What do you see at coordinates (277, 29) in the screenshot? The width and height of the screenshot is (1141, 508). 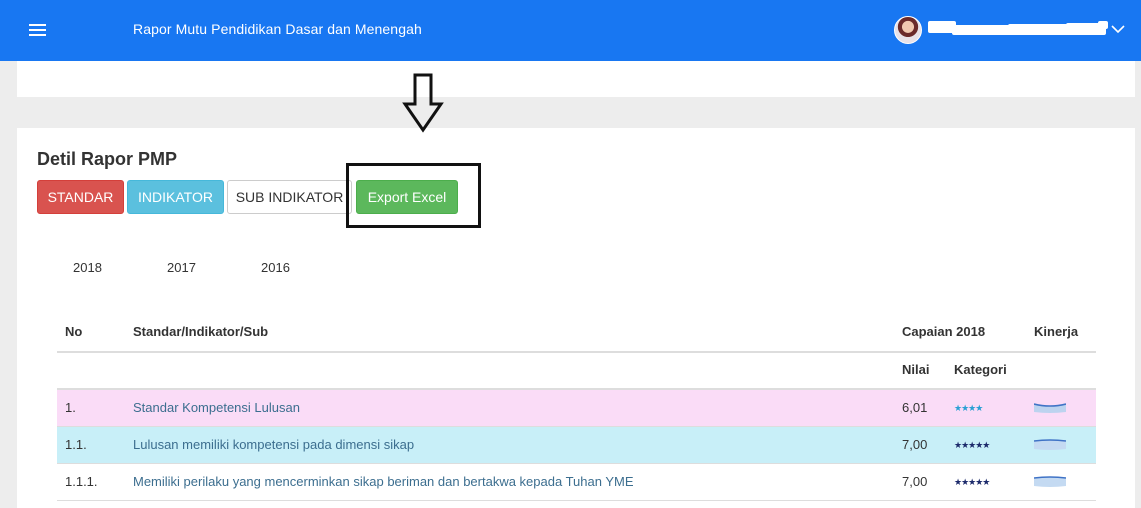 I see `app-title: Rapor Mutu Pendidikan Dasar dan Menengah` at bounding box center [277, 29].